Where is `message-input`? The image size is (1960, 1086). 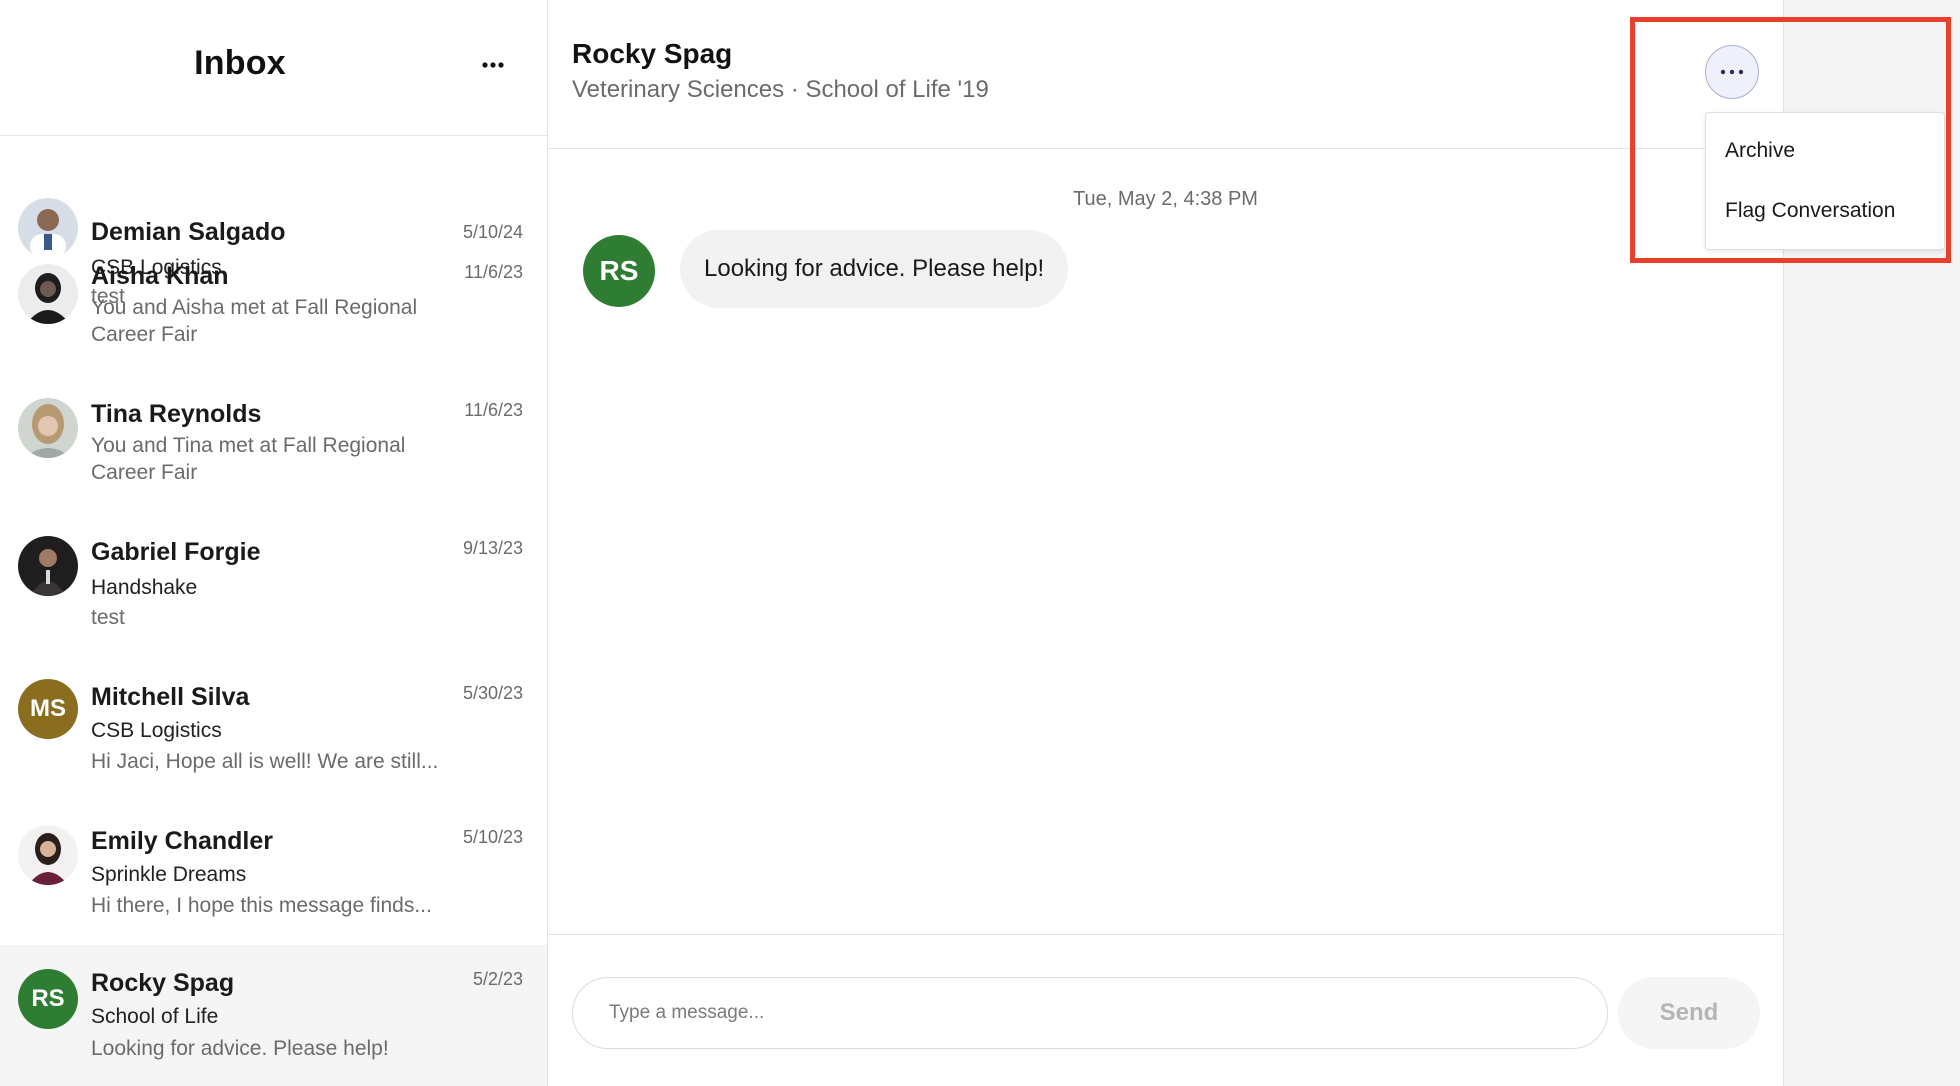 message-input is located at coordinates (1090, 1013).